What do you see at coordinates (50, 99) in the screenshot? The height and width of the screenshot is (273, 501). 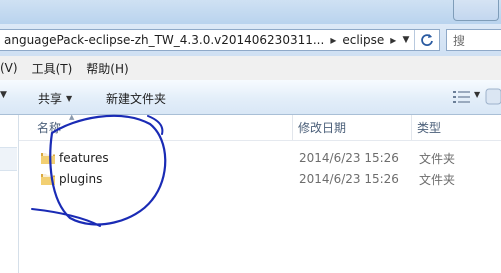 I see `share-label: 共享` at bounding box center [50, 99].